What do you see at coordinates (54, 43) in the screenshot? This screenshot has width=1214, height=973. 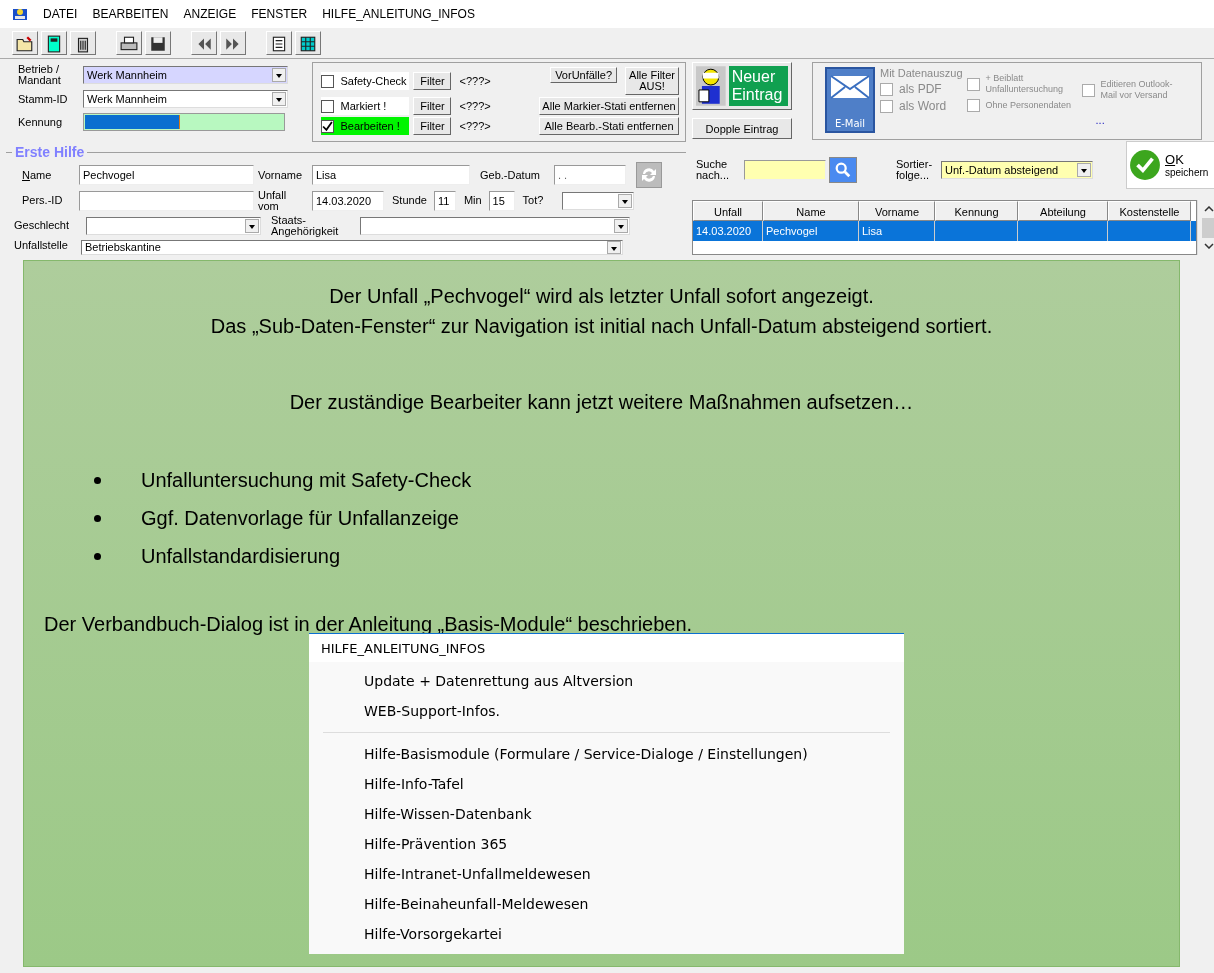 I see `calculator-button` at bounding box center [54, 43].